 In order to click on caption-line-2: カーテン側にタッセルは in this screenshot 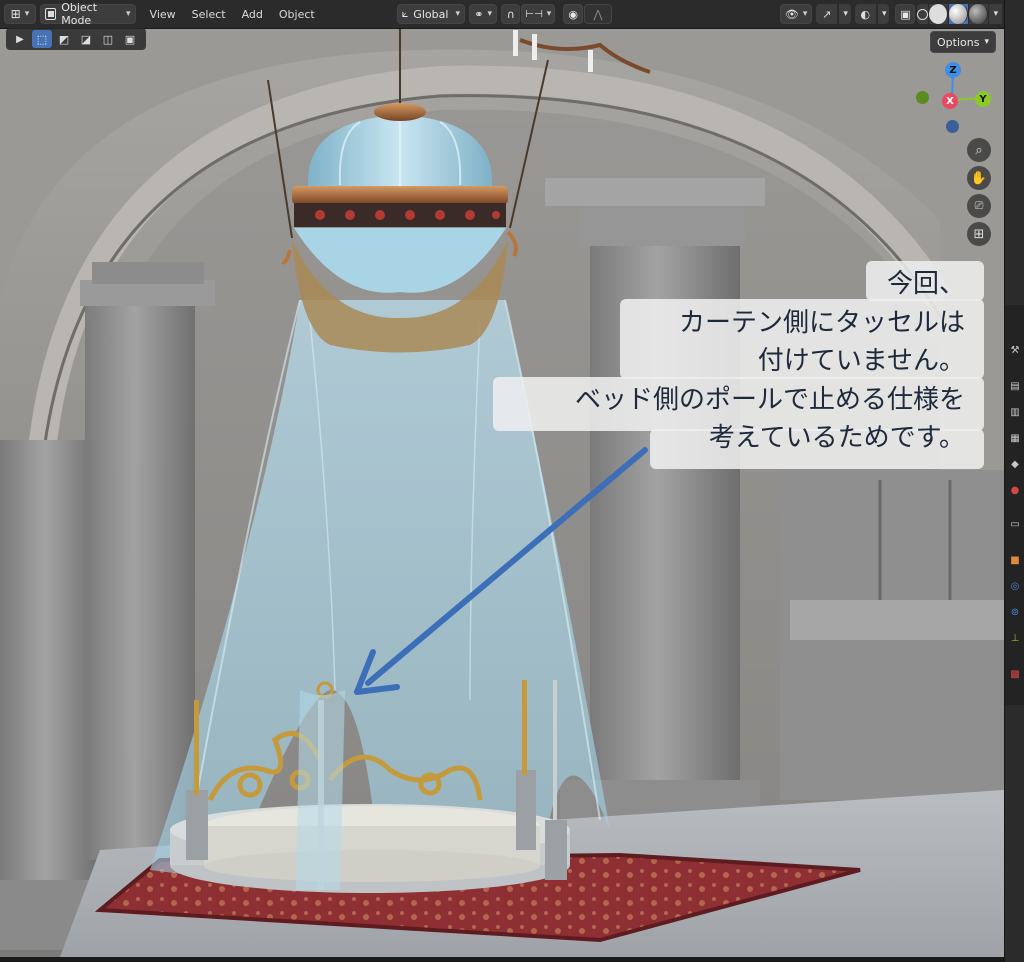, I will do `click(821, 322)`.